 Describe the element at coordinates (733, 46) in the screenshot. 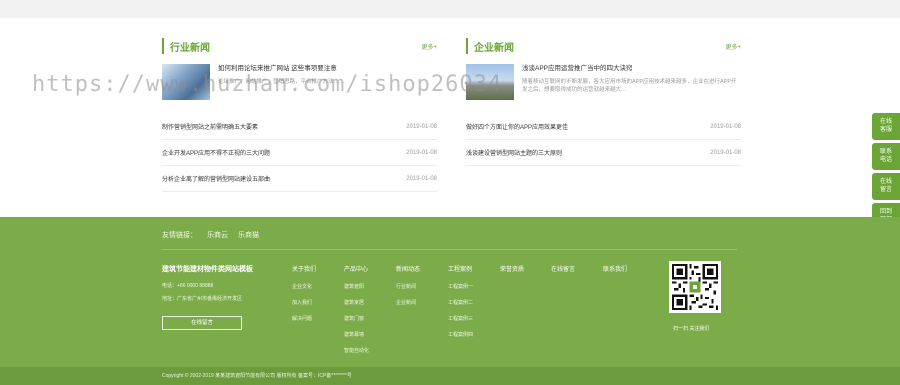

I see `enterprise-news-more-link: 更多+` at that location.